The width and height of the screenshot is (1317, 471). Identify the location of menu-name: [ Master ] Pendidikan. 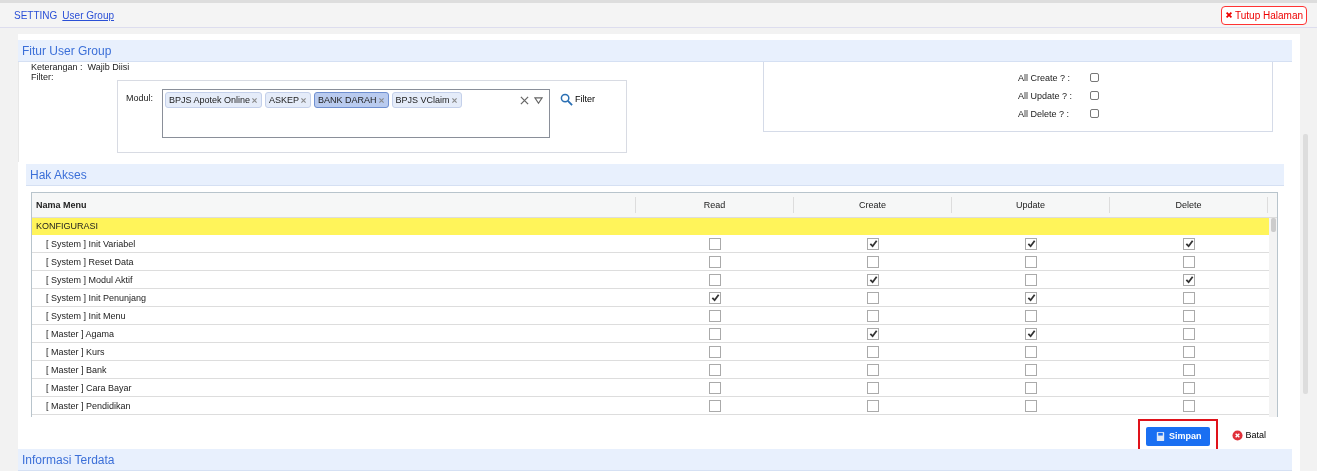
(88, 405).